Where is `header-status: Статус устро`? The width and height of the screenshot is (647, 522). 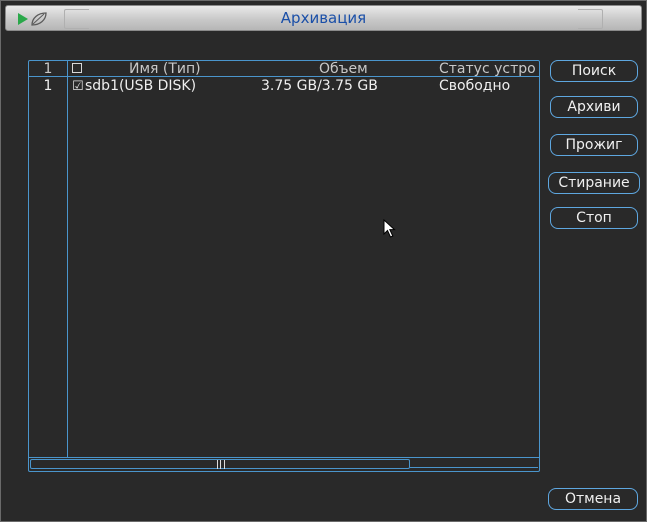 header-status: Статус устро is located at coordinates (489, 69).